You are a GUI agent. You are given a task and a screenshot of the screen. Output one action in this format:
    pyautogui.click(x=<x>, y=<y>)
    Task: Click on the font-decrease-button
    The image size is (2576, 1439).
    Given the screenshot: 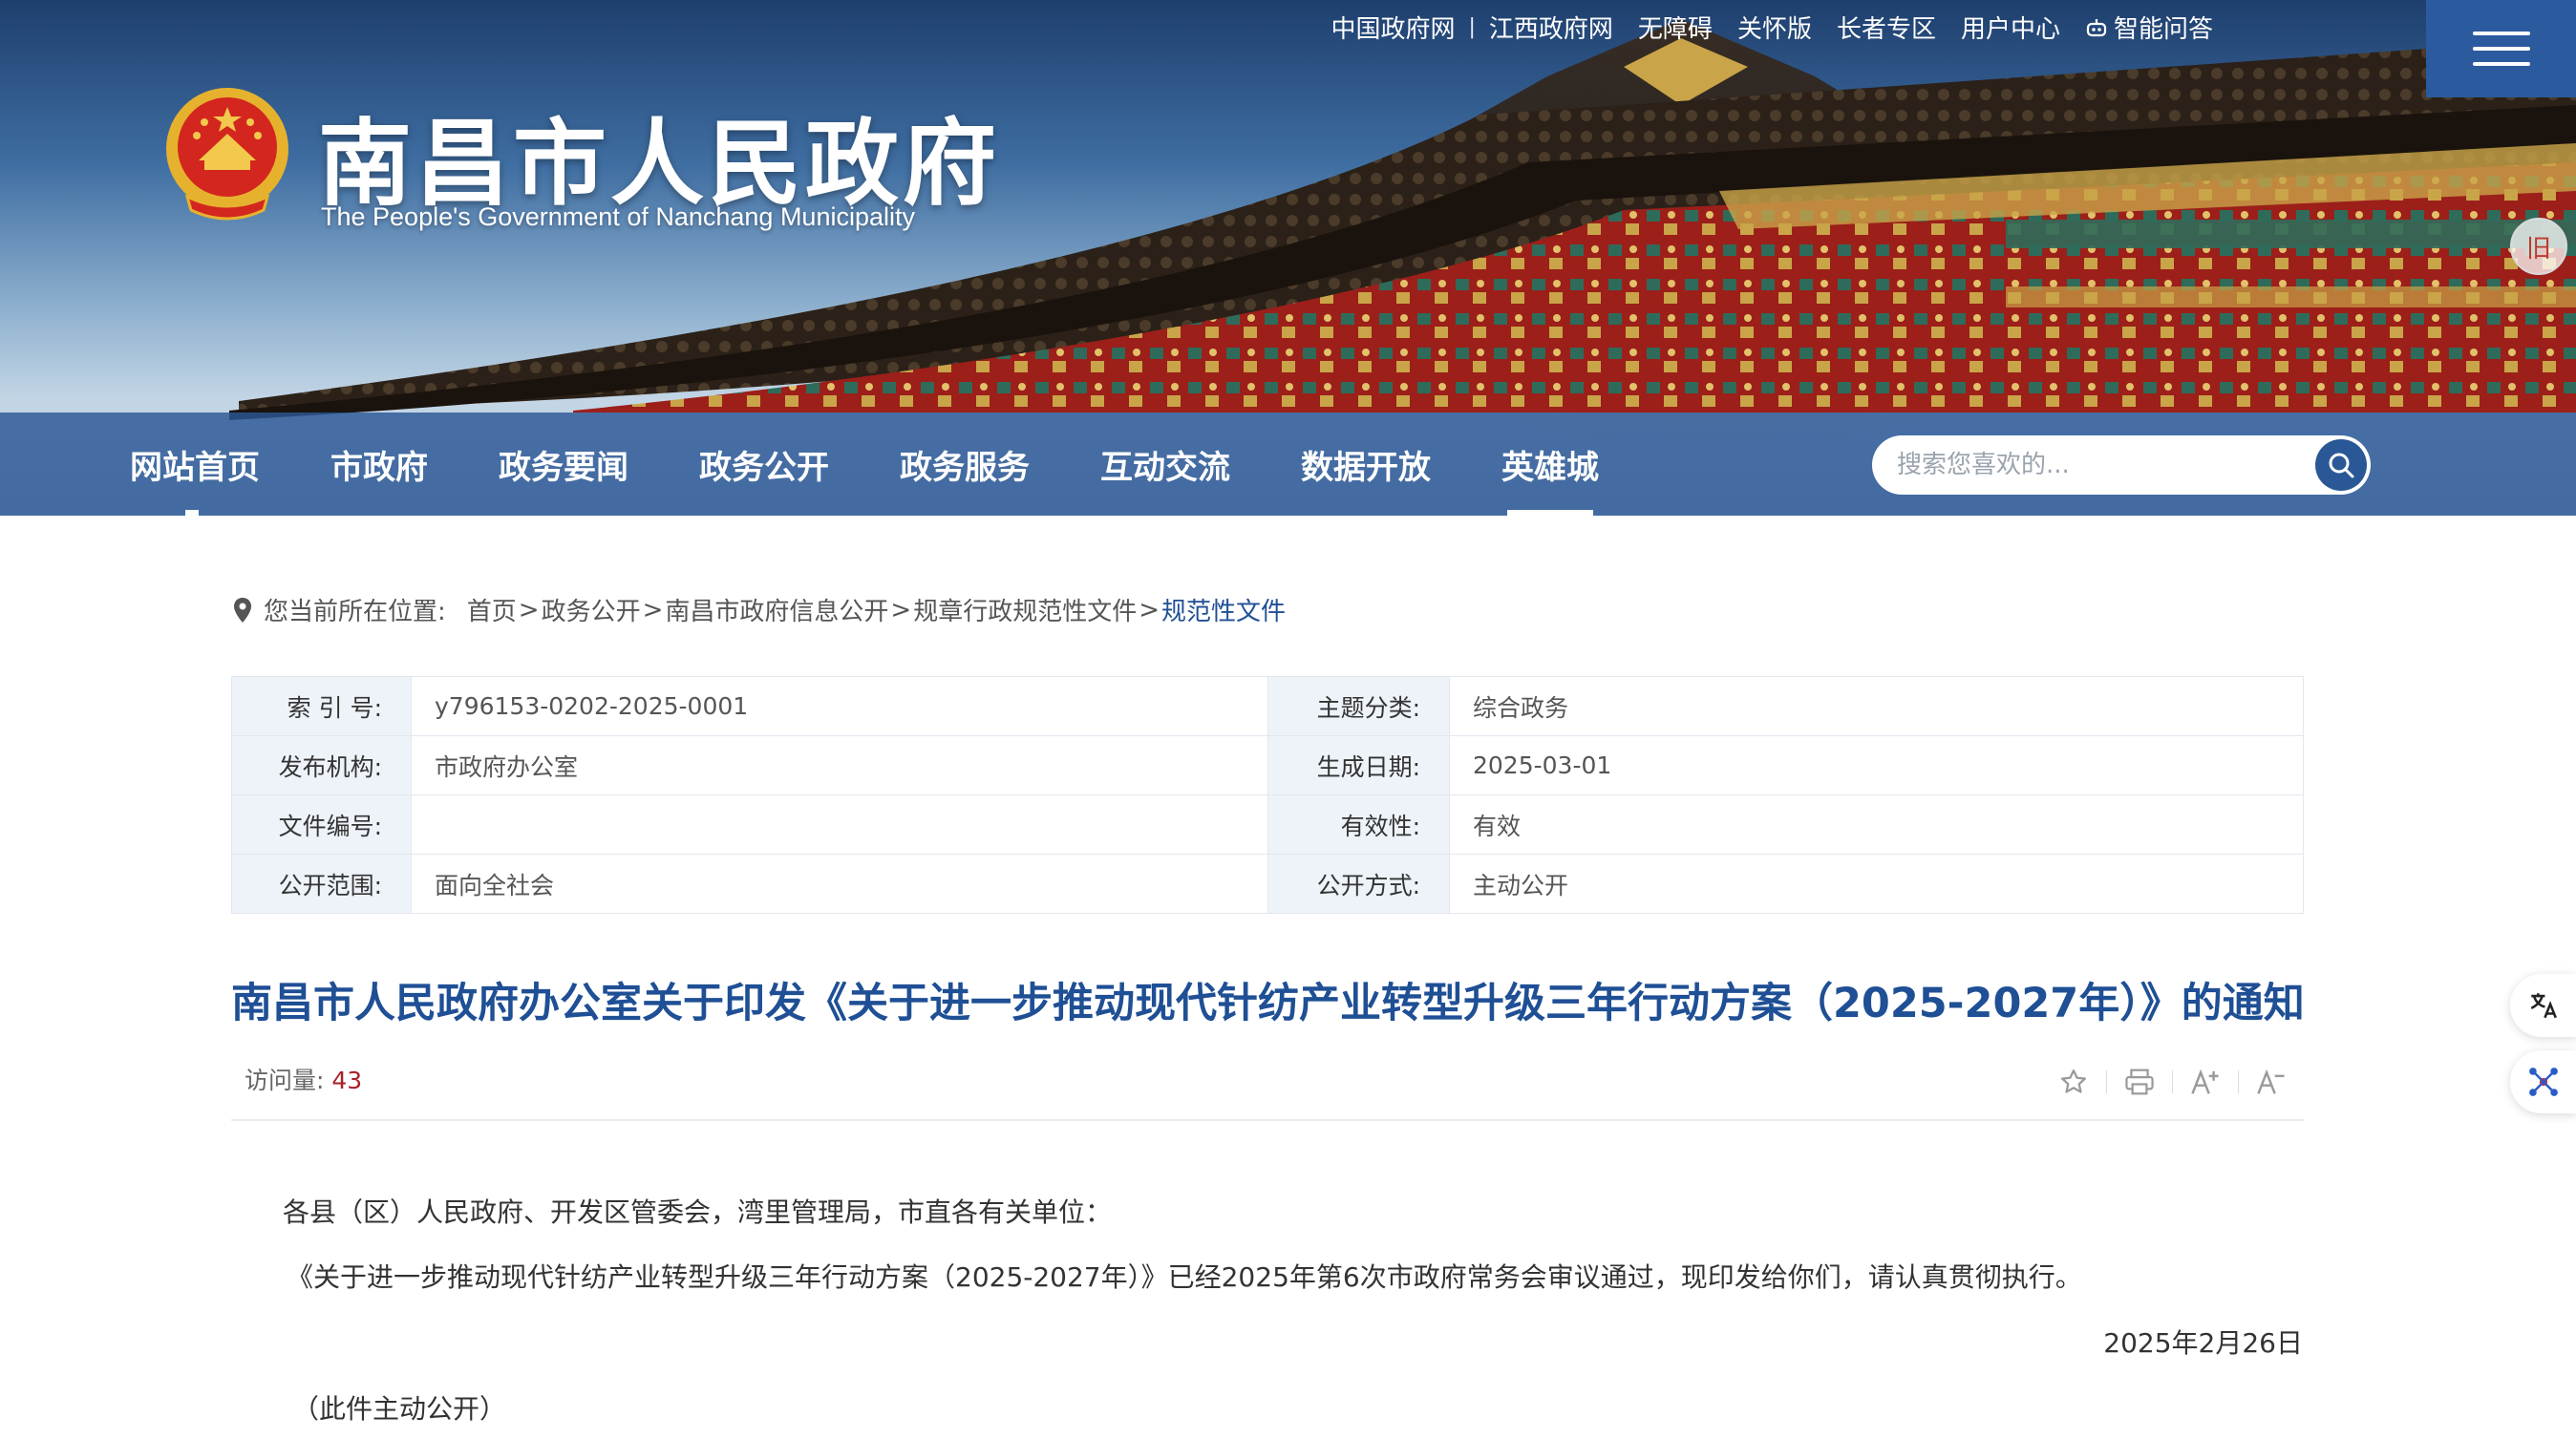 What is the action you would take?
    pyautogui.click(x=2271, y=1082)
    